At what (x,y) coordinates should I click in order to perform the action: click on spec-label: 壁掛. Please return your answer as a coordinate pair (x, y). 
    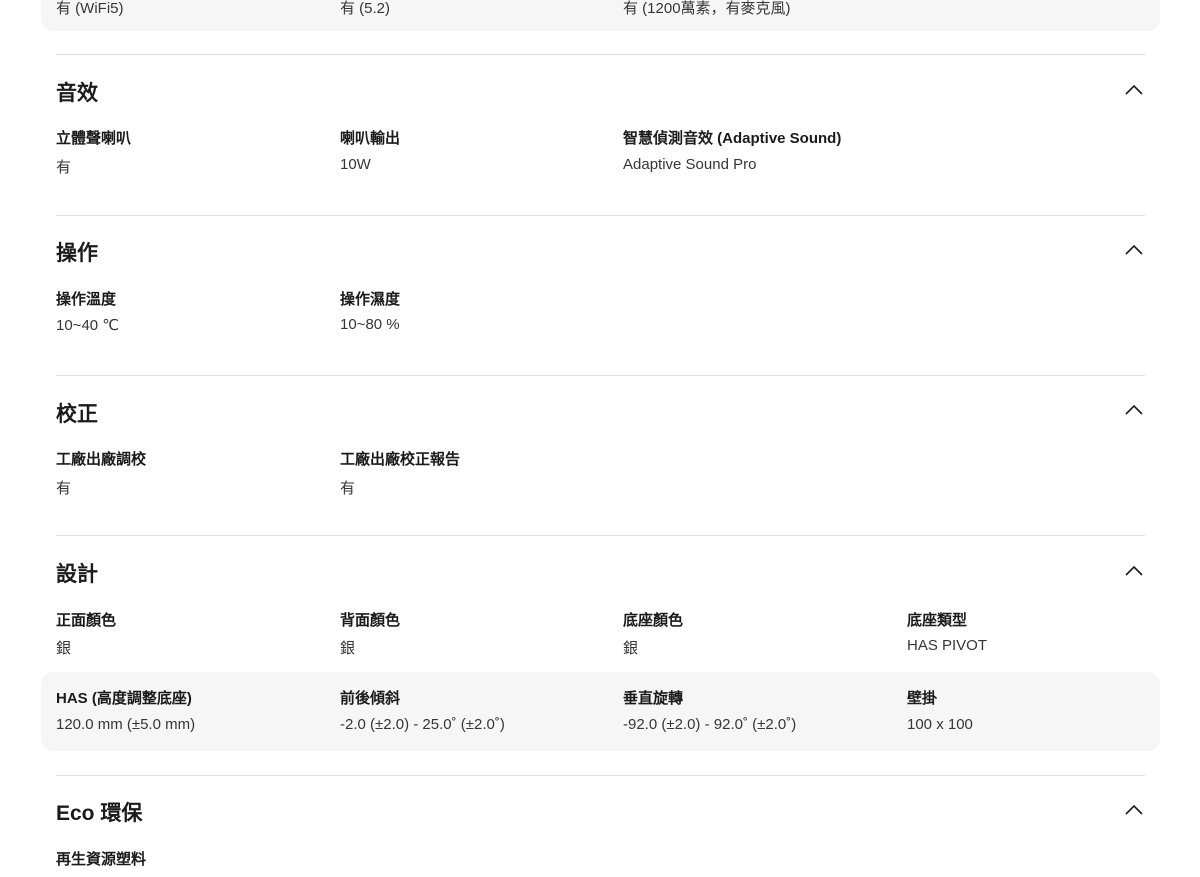
    Looking at the image, I should click on (922, 698).